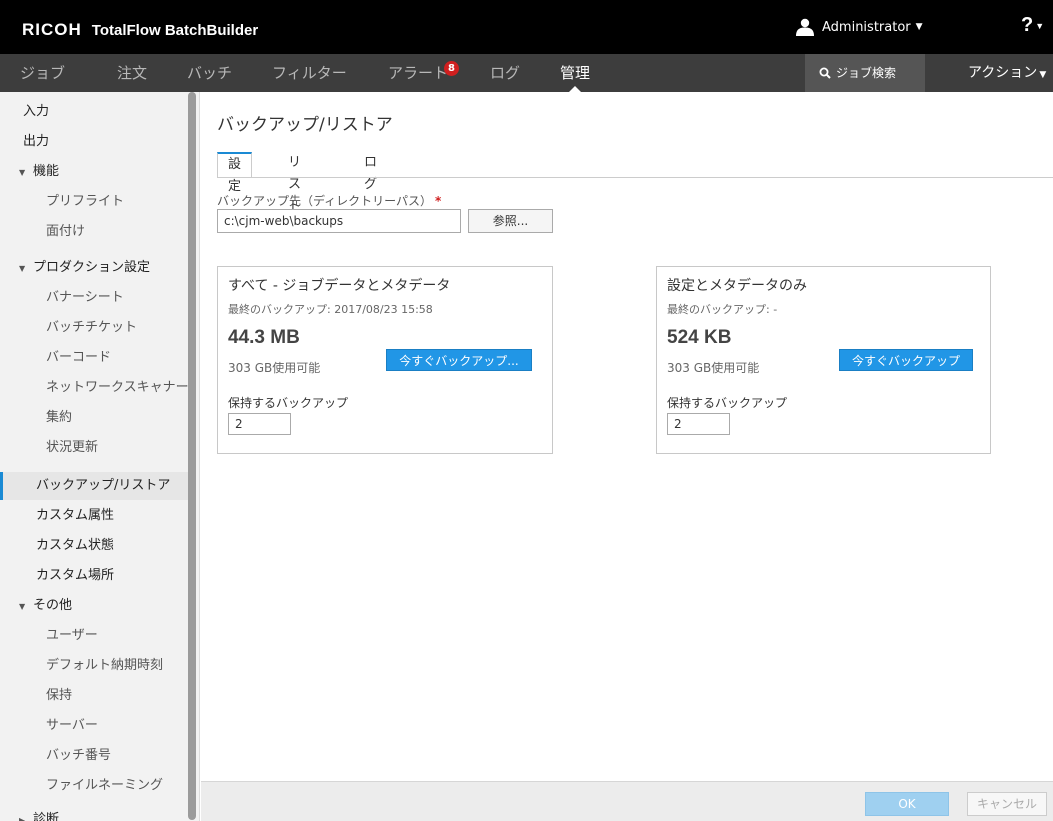 The width and height of the screenshot is (1053, 821). I want to click on sidebar-group-production-settings: ▼ プロダクション設定, so click(97, 268).